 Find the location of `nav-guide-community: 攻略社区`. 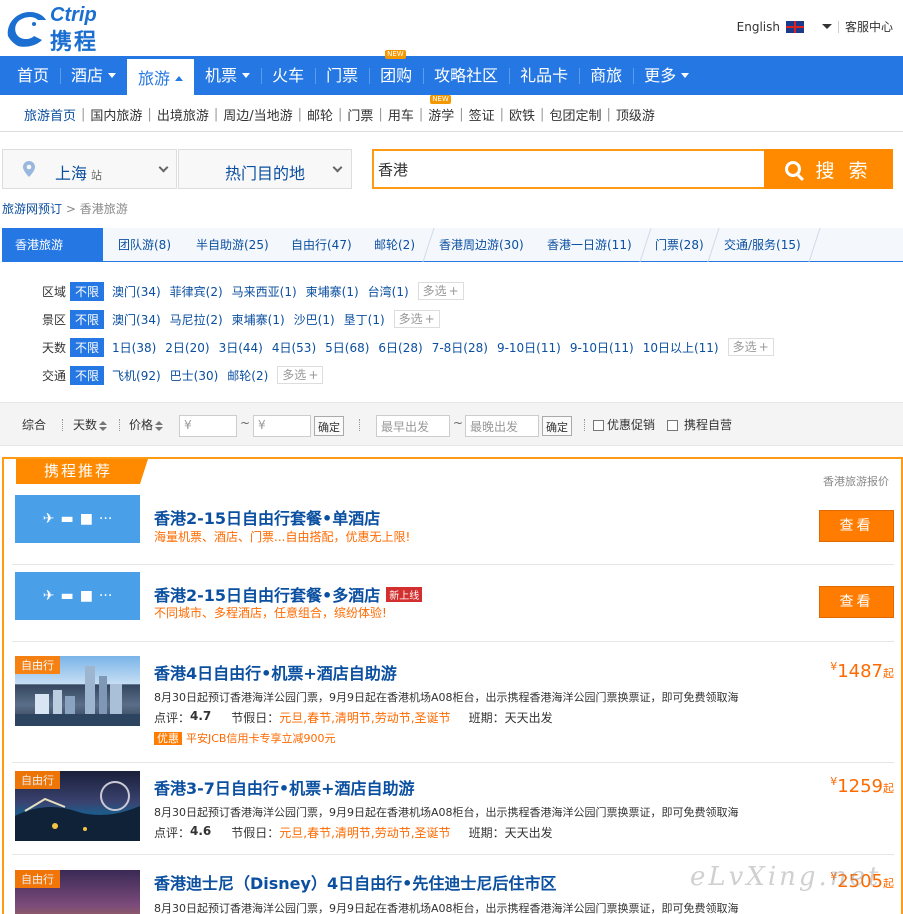

nav-guide-community: 攻略社区 is located at coordinates (466, 75).